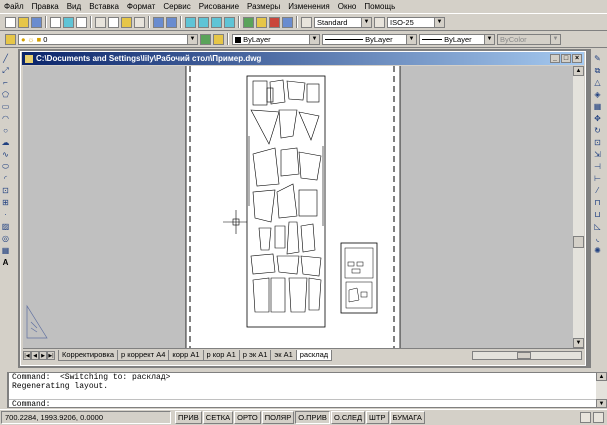  What do you see at coordinates (190, 22) in the screenshot?
I see `pan-icon` at bounding box center [190, 22].